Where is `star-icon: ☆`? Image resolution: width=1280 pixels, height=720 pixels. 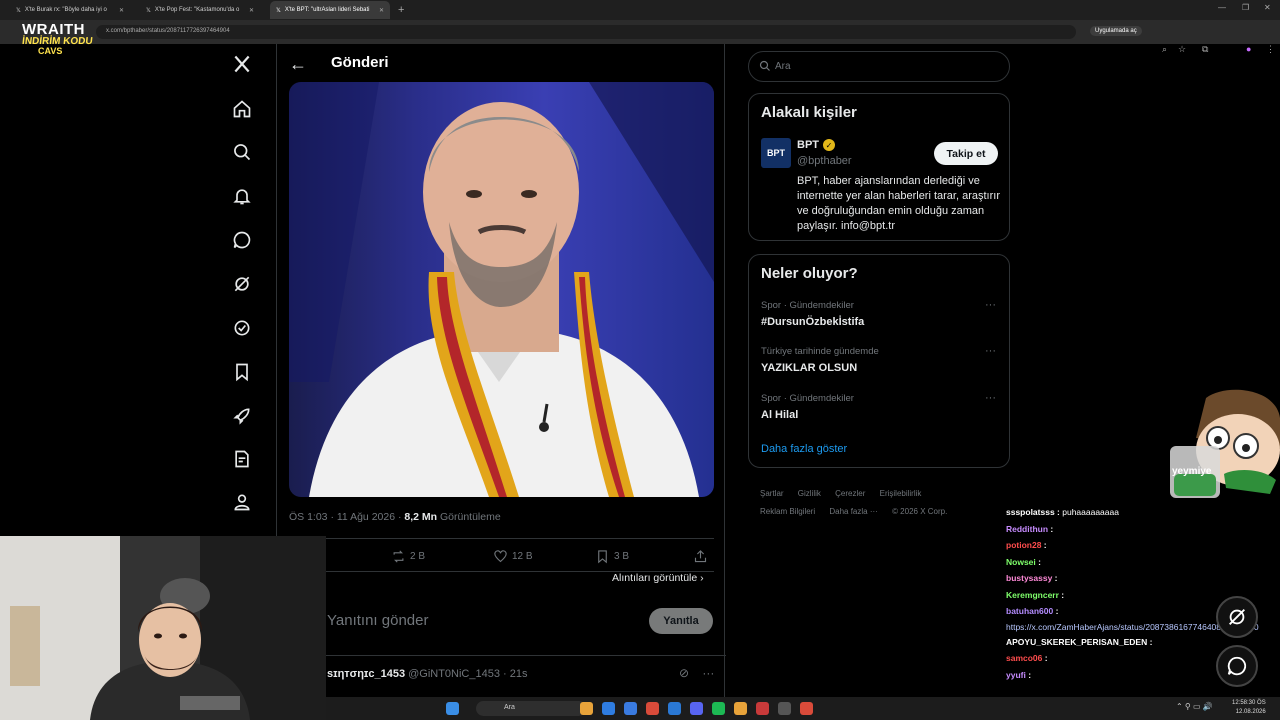 star-icon: ☆ is located at coordinates (1182, 49).